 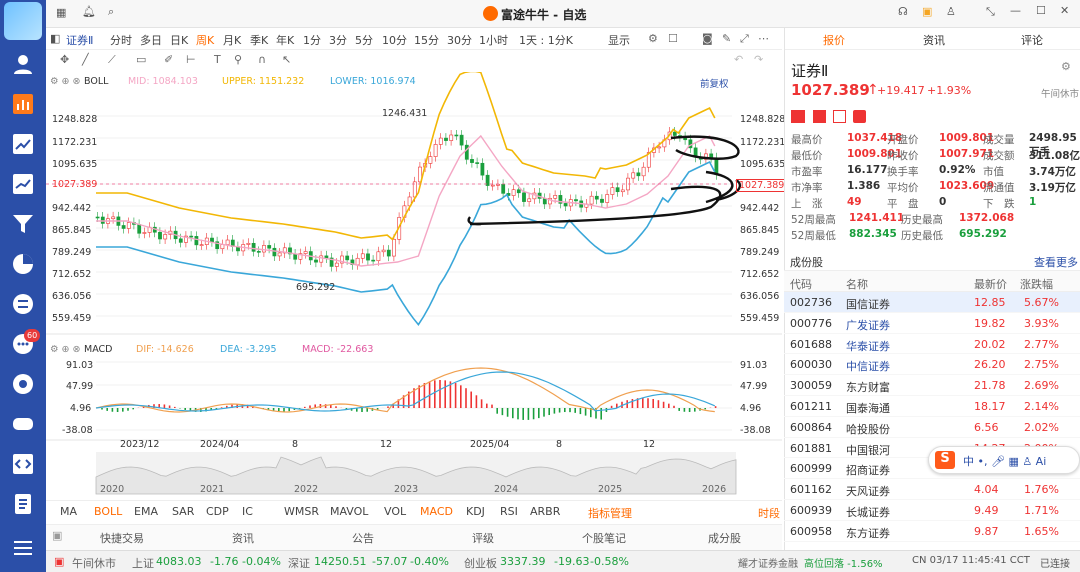 What do you see at coordinates (934, 40) in the screenshot?
I see `tab-info: 资讯` at bounding box center [934, 40].